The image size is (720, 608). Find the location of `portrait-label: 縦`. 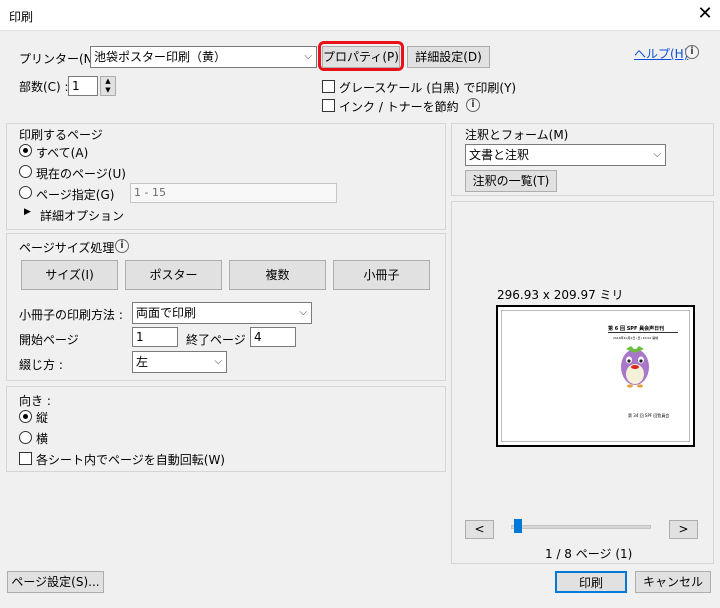

portrait-label: 縦 is located at coordinates (42, 418).